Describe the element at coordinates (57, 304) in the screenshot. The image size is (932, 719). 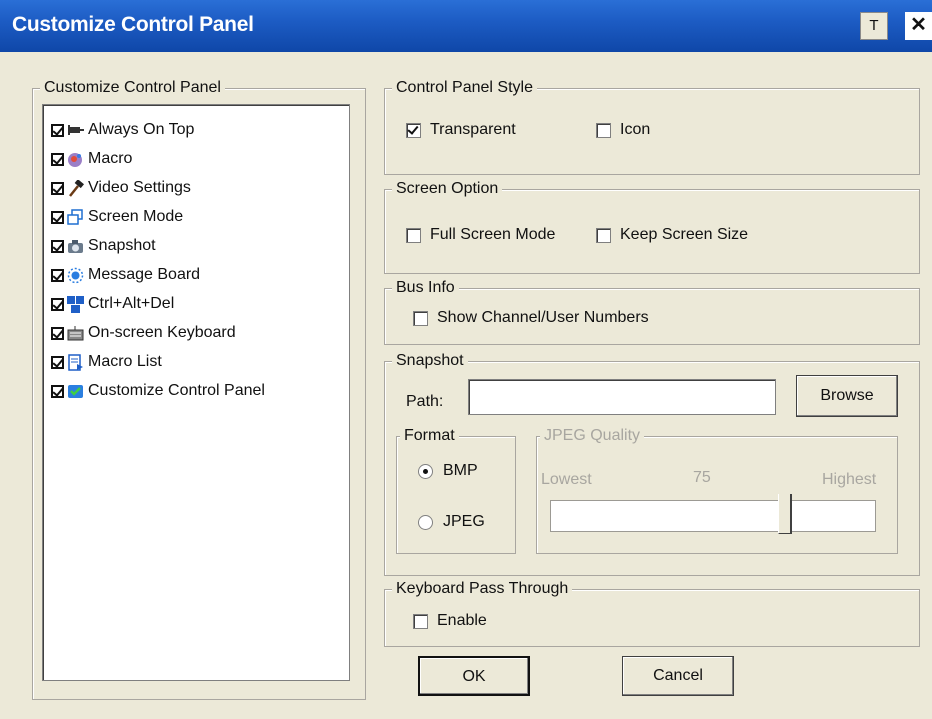
I see `checkbox-ctrl-alt-del` at that location.